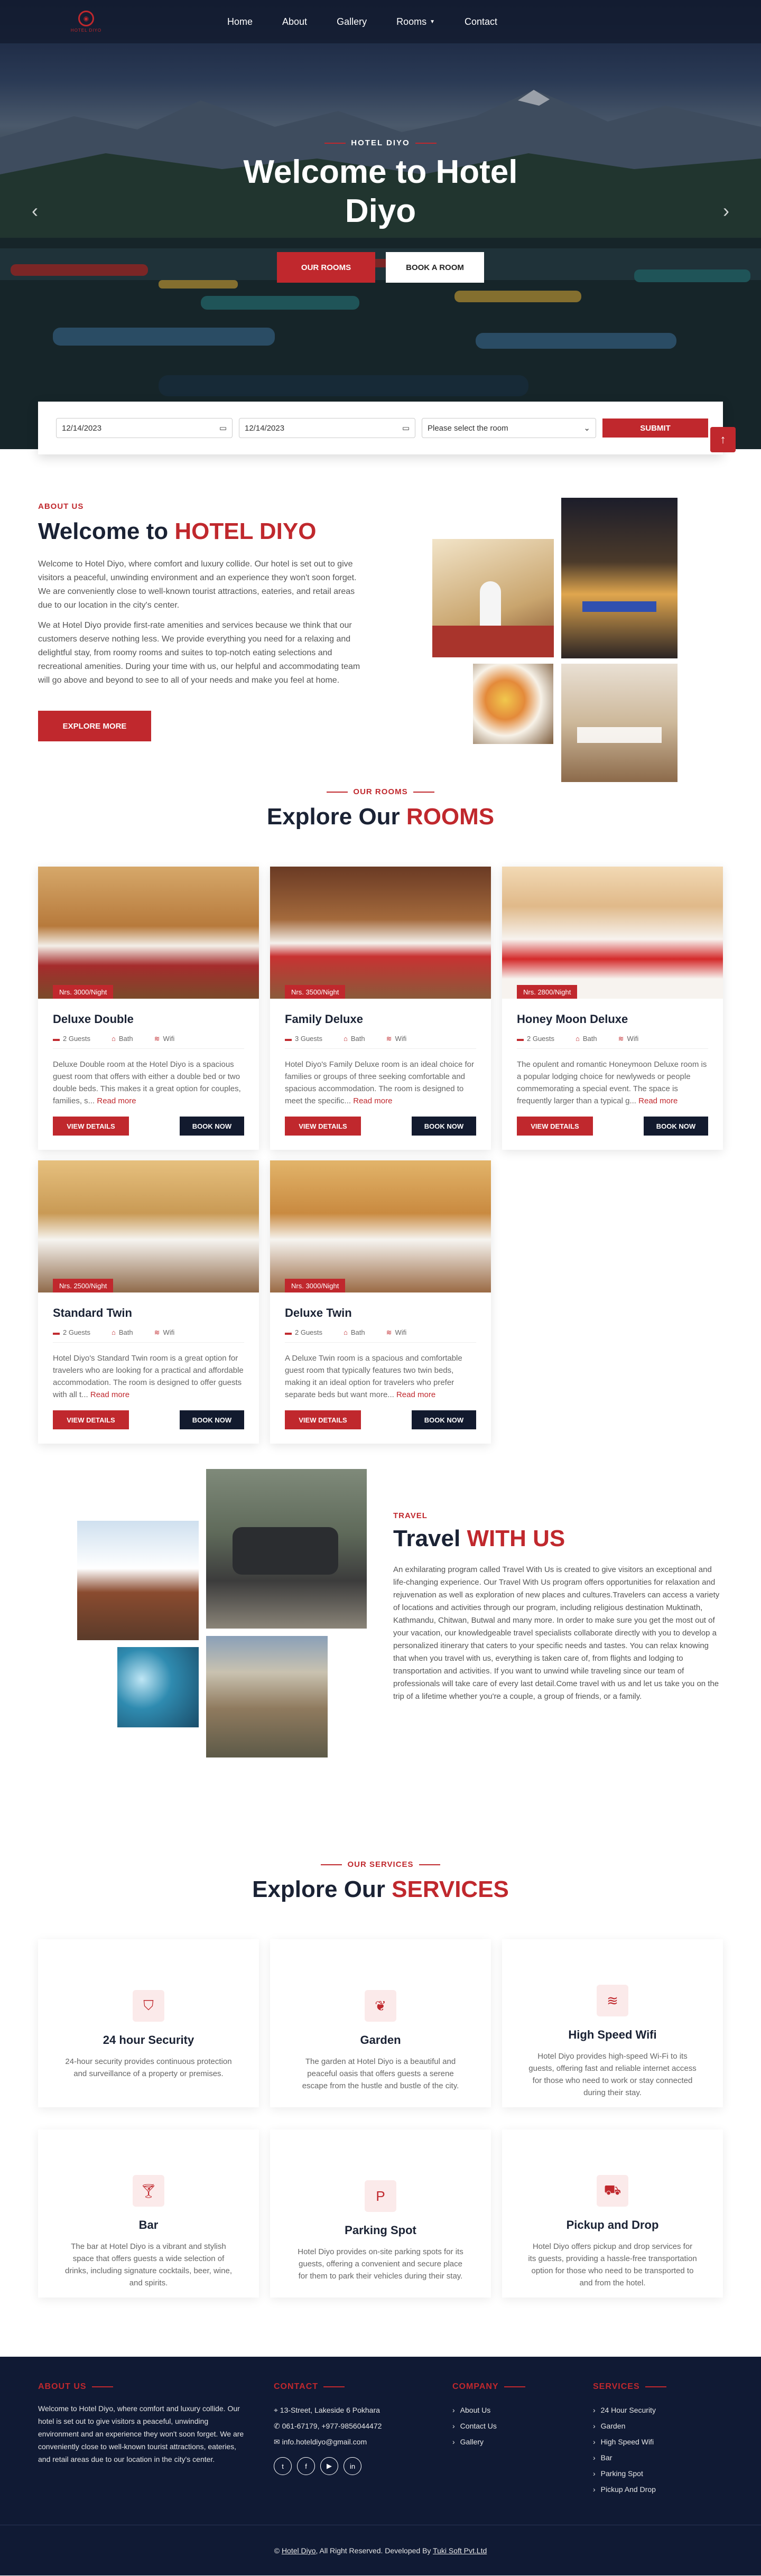 Image resolution: width=761 pixels, height=2576 pixels. Describe the element at coordinates (122, 1039) in the screenshot. I see `bath-amenity: ⌂ Bath` at that location.